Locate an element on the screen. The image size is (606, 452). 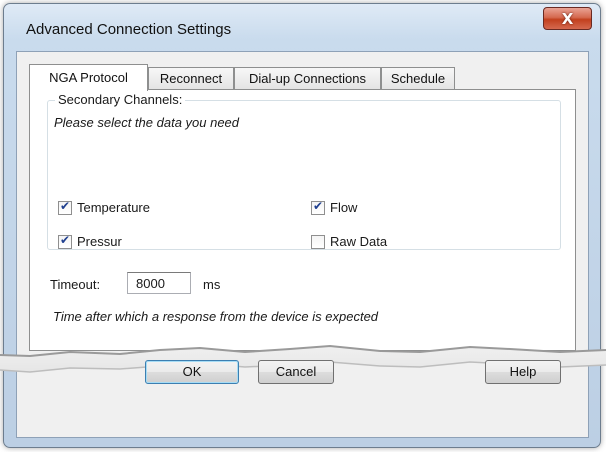
close-icon: X is located at coordinates (567, 18).